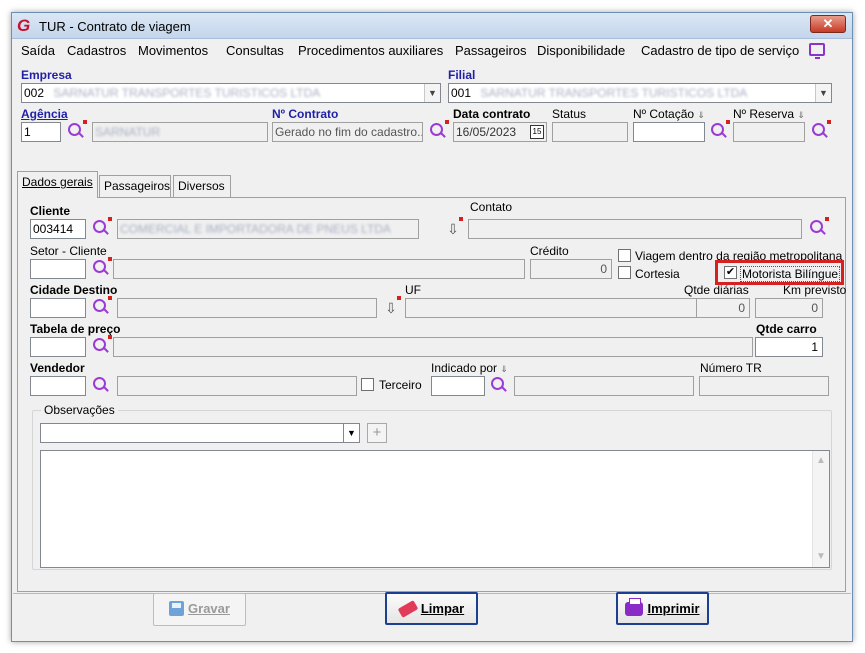 The image size is (865, 653). I want to click on calendar-icon: 15, so click(537, 132).